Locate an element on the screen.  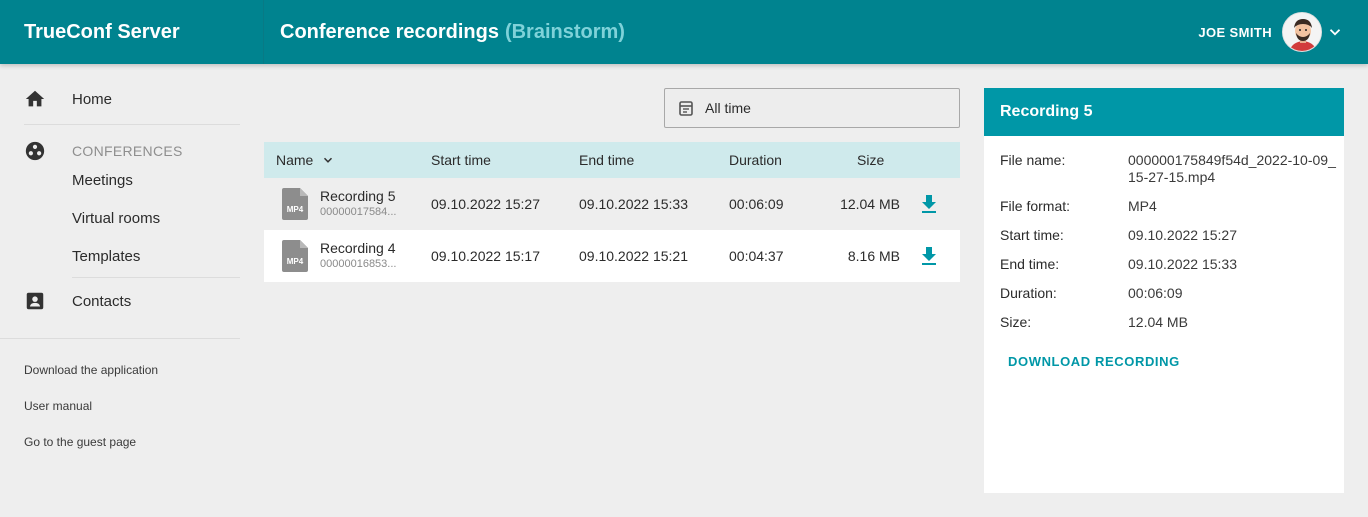
detail-value: 12.04 MB is located at coordinates (1158, 322).